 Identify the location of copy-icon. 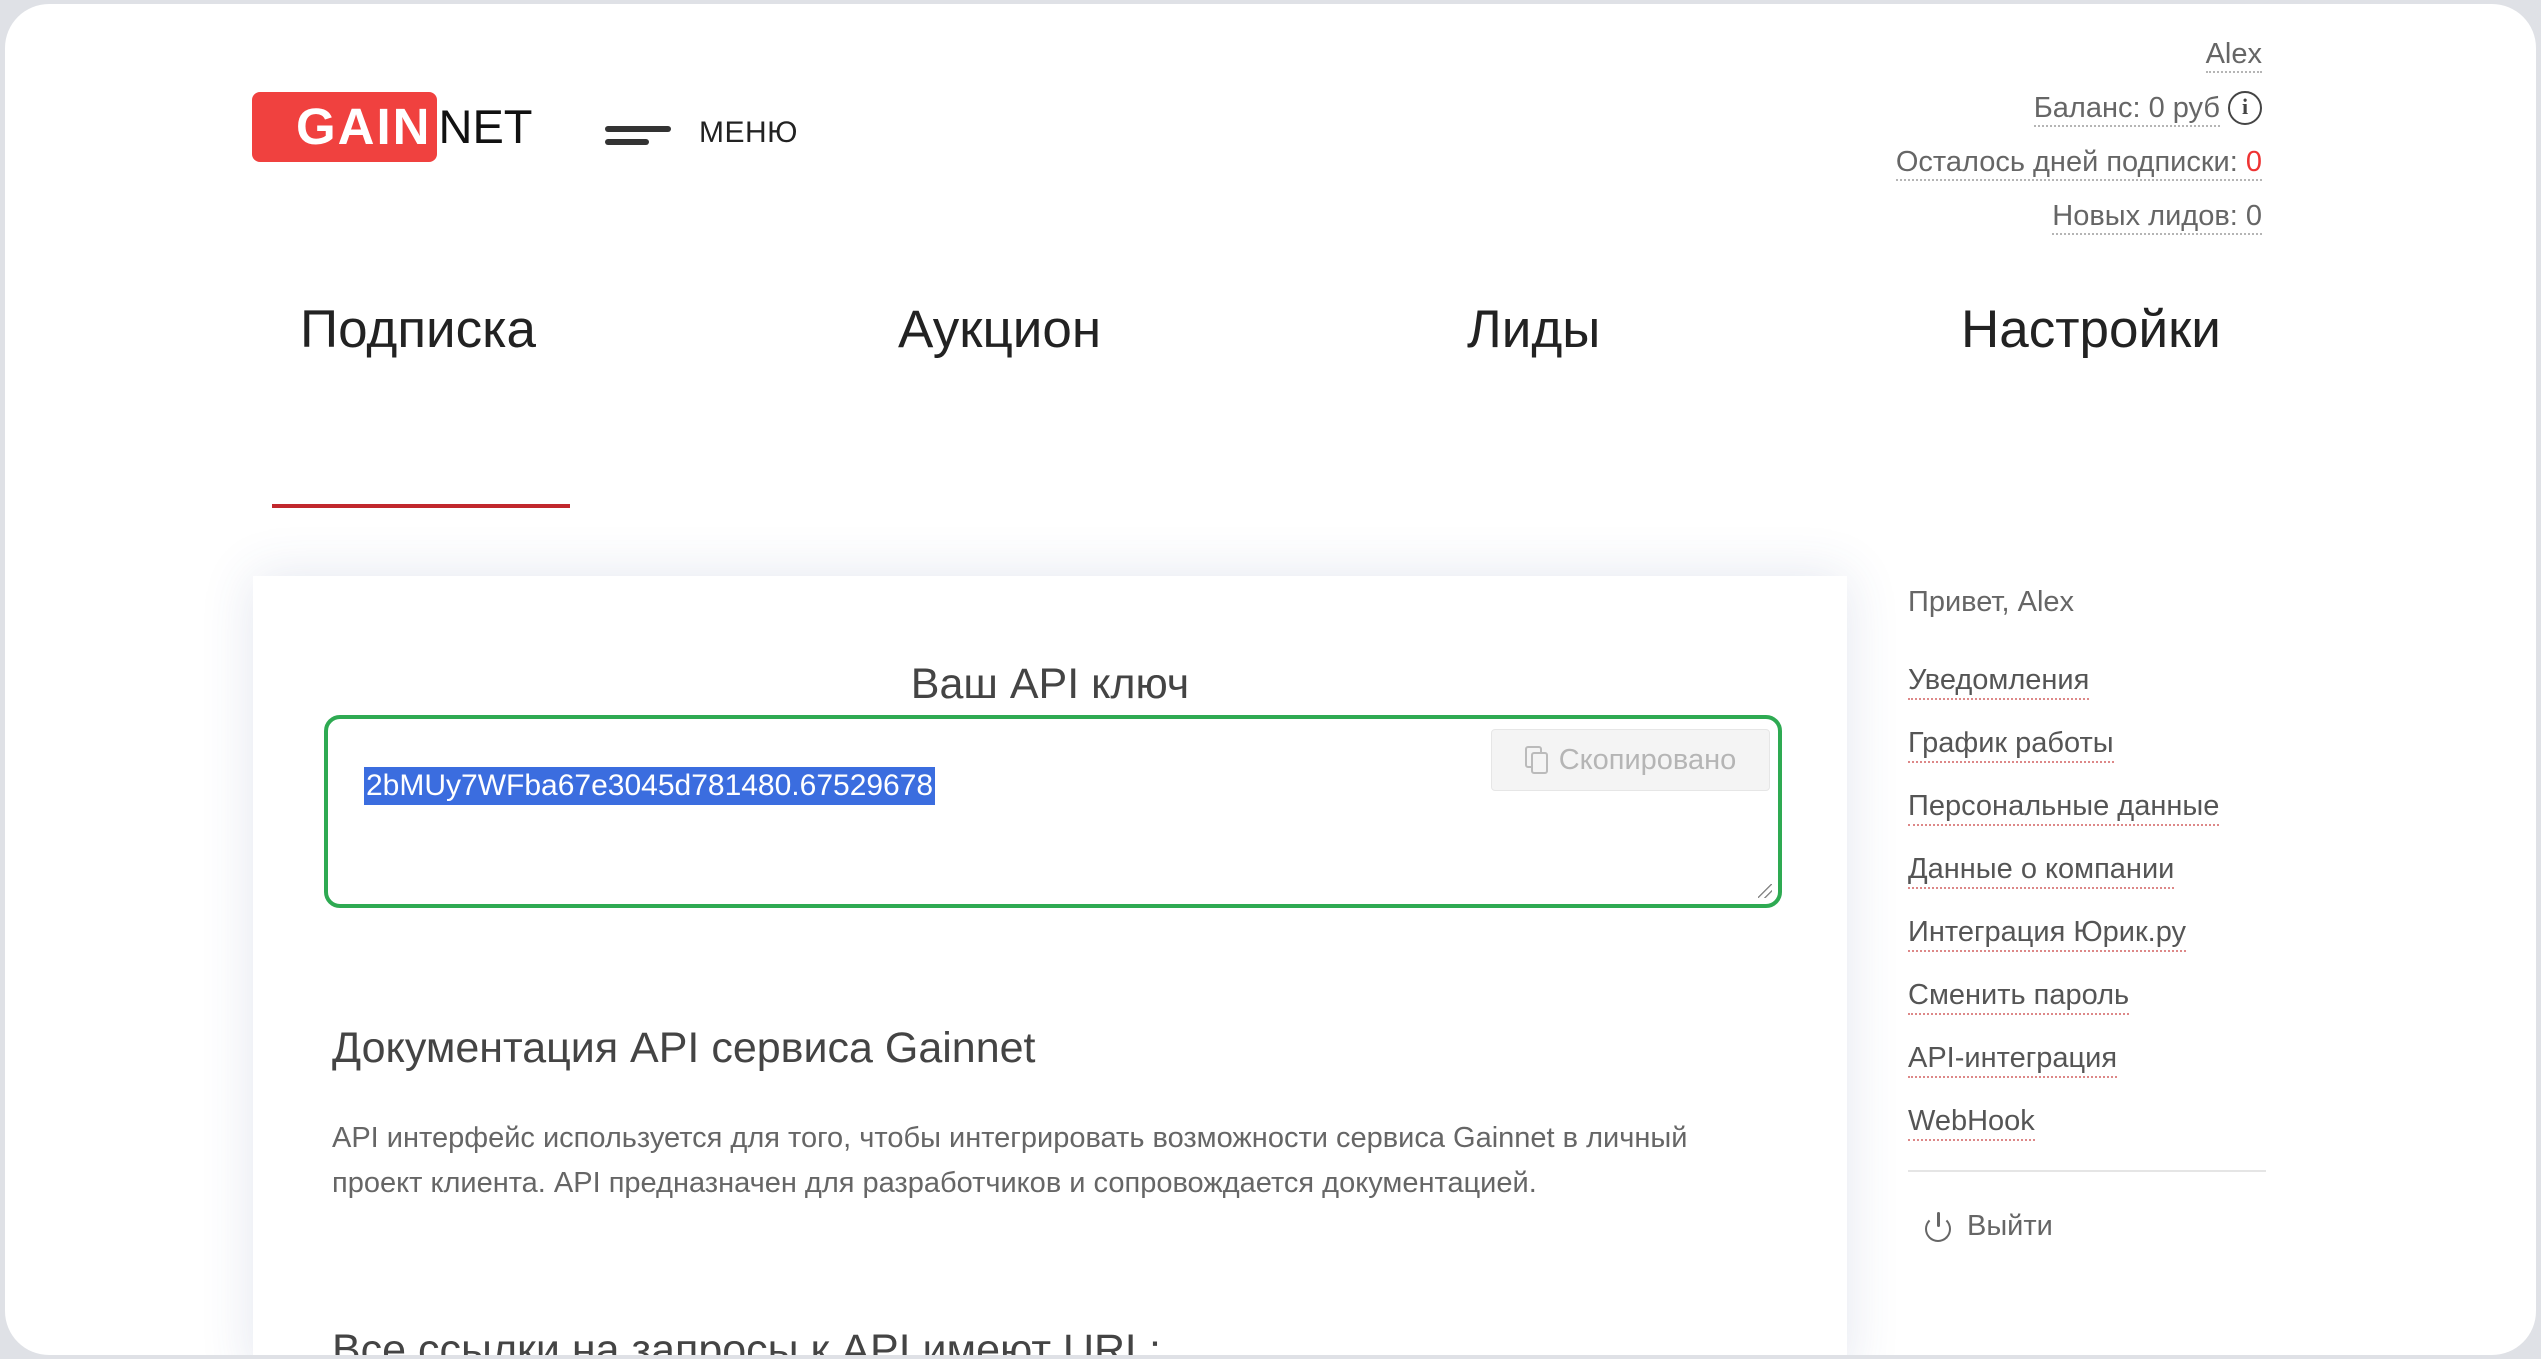
(1536, 760).